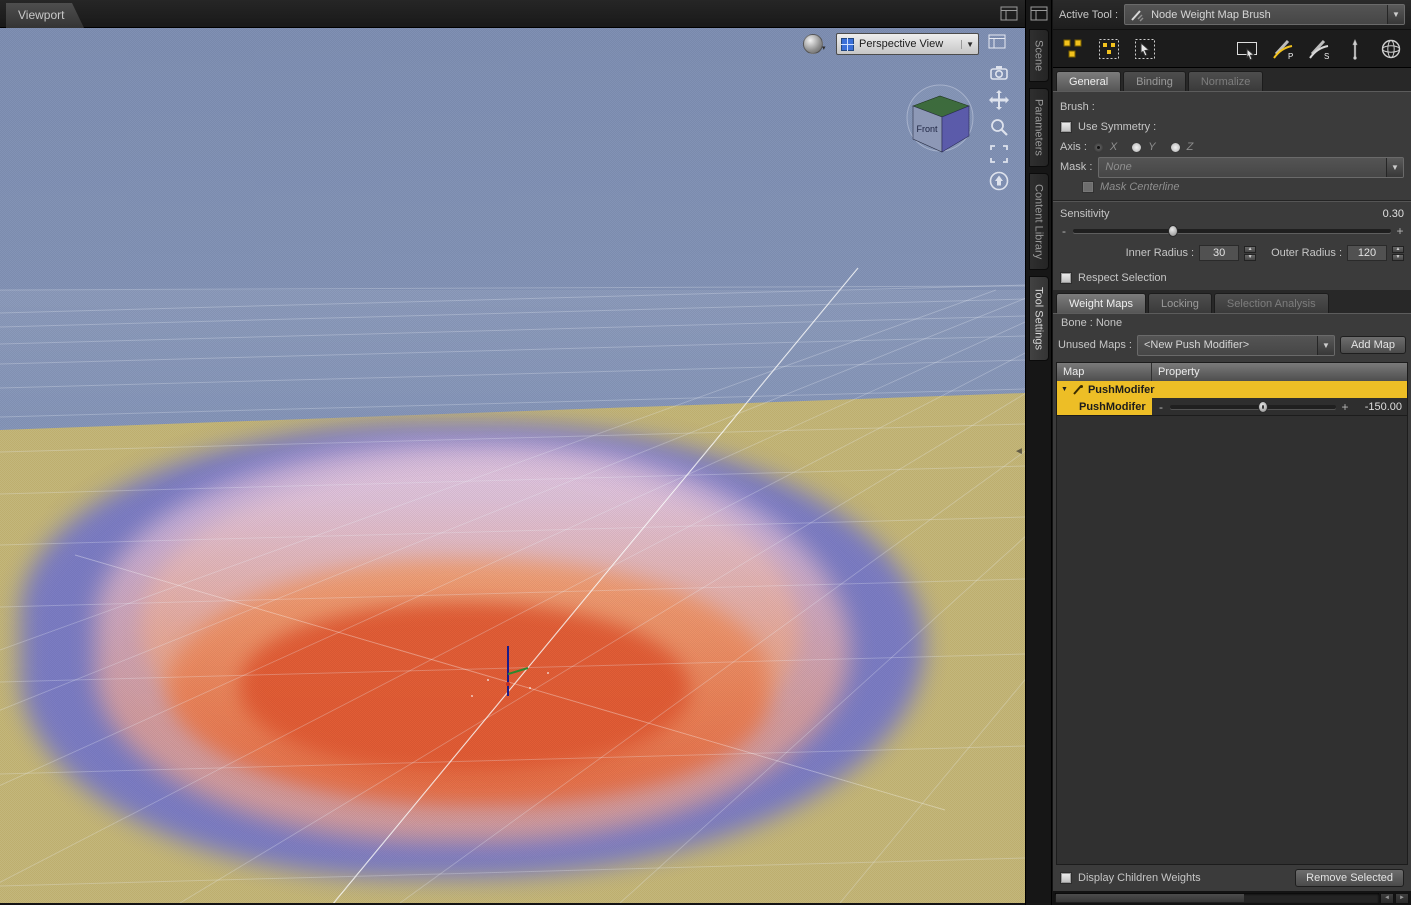 This screenshot has width=1411, height=905. Describe the element at coordinates (1066, 127) in the screenshot. I see `use-symmetry-checkbox` at that location.